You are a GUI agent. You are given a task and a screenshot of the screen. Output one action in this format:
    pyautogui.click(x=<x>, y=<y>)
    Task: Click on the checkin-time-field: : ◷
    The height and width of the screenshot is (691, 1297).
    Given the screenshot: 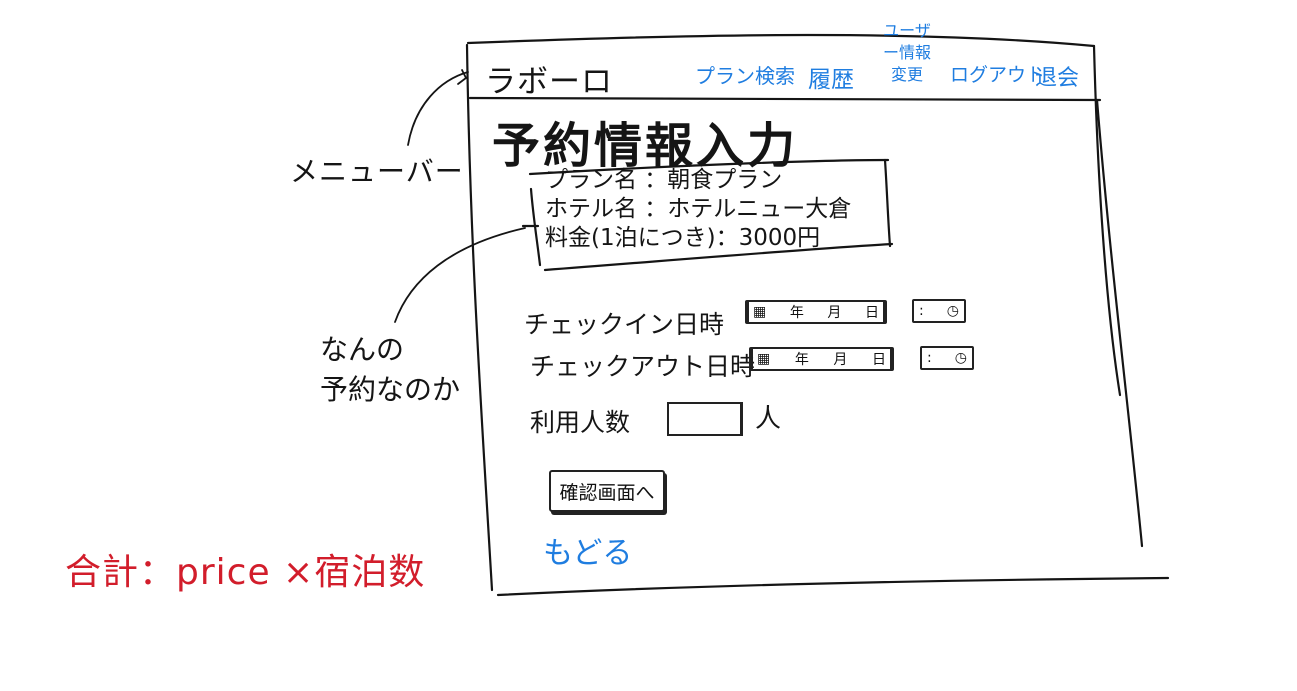 What is the action you would take?
    pyautogui.click(x=939, y=311)
    